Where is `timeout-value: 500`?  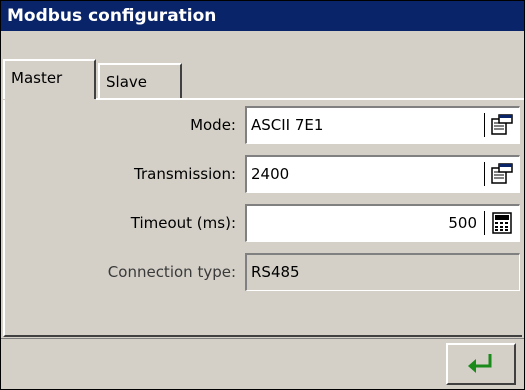 timeout-value: 500 is located at coordinates (462, 223).